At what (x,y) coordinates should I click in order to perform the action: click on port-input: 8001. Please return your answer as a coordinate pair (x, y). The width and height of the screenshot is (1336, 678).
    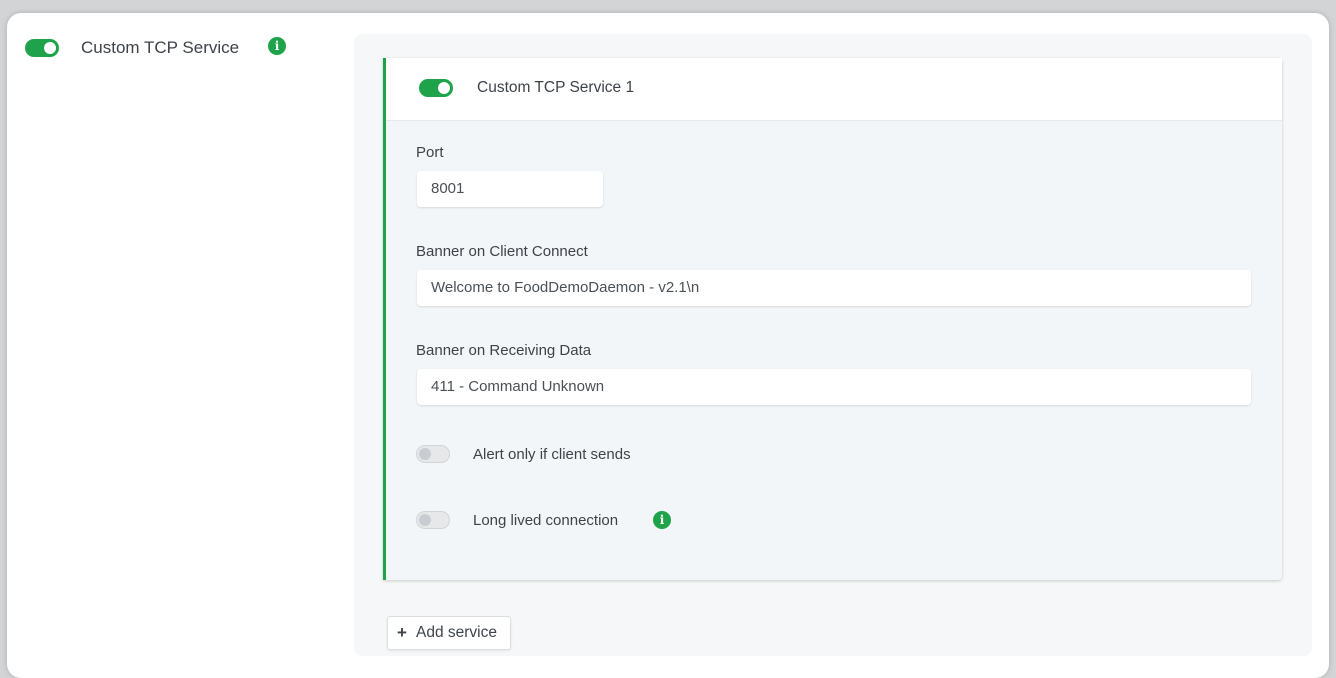
    Looking at the image, I should click on (510, 189).